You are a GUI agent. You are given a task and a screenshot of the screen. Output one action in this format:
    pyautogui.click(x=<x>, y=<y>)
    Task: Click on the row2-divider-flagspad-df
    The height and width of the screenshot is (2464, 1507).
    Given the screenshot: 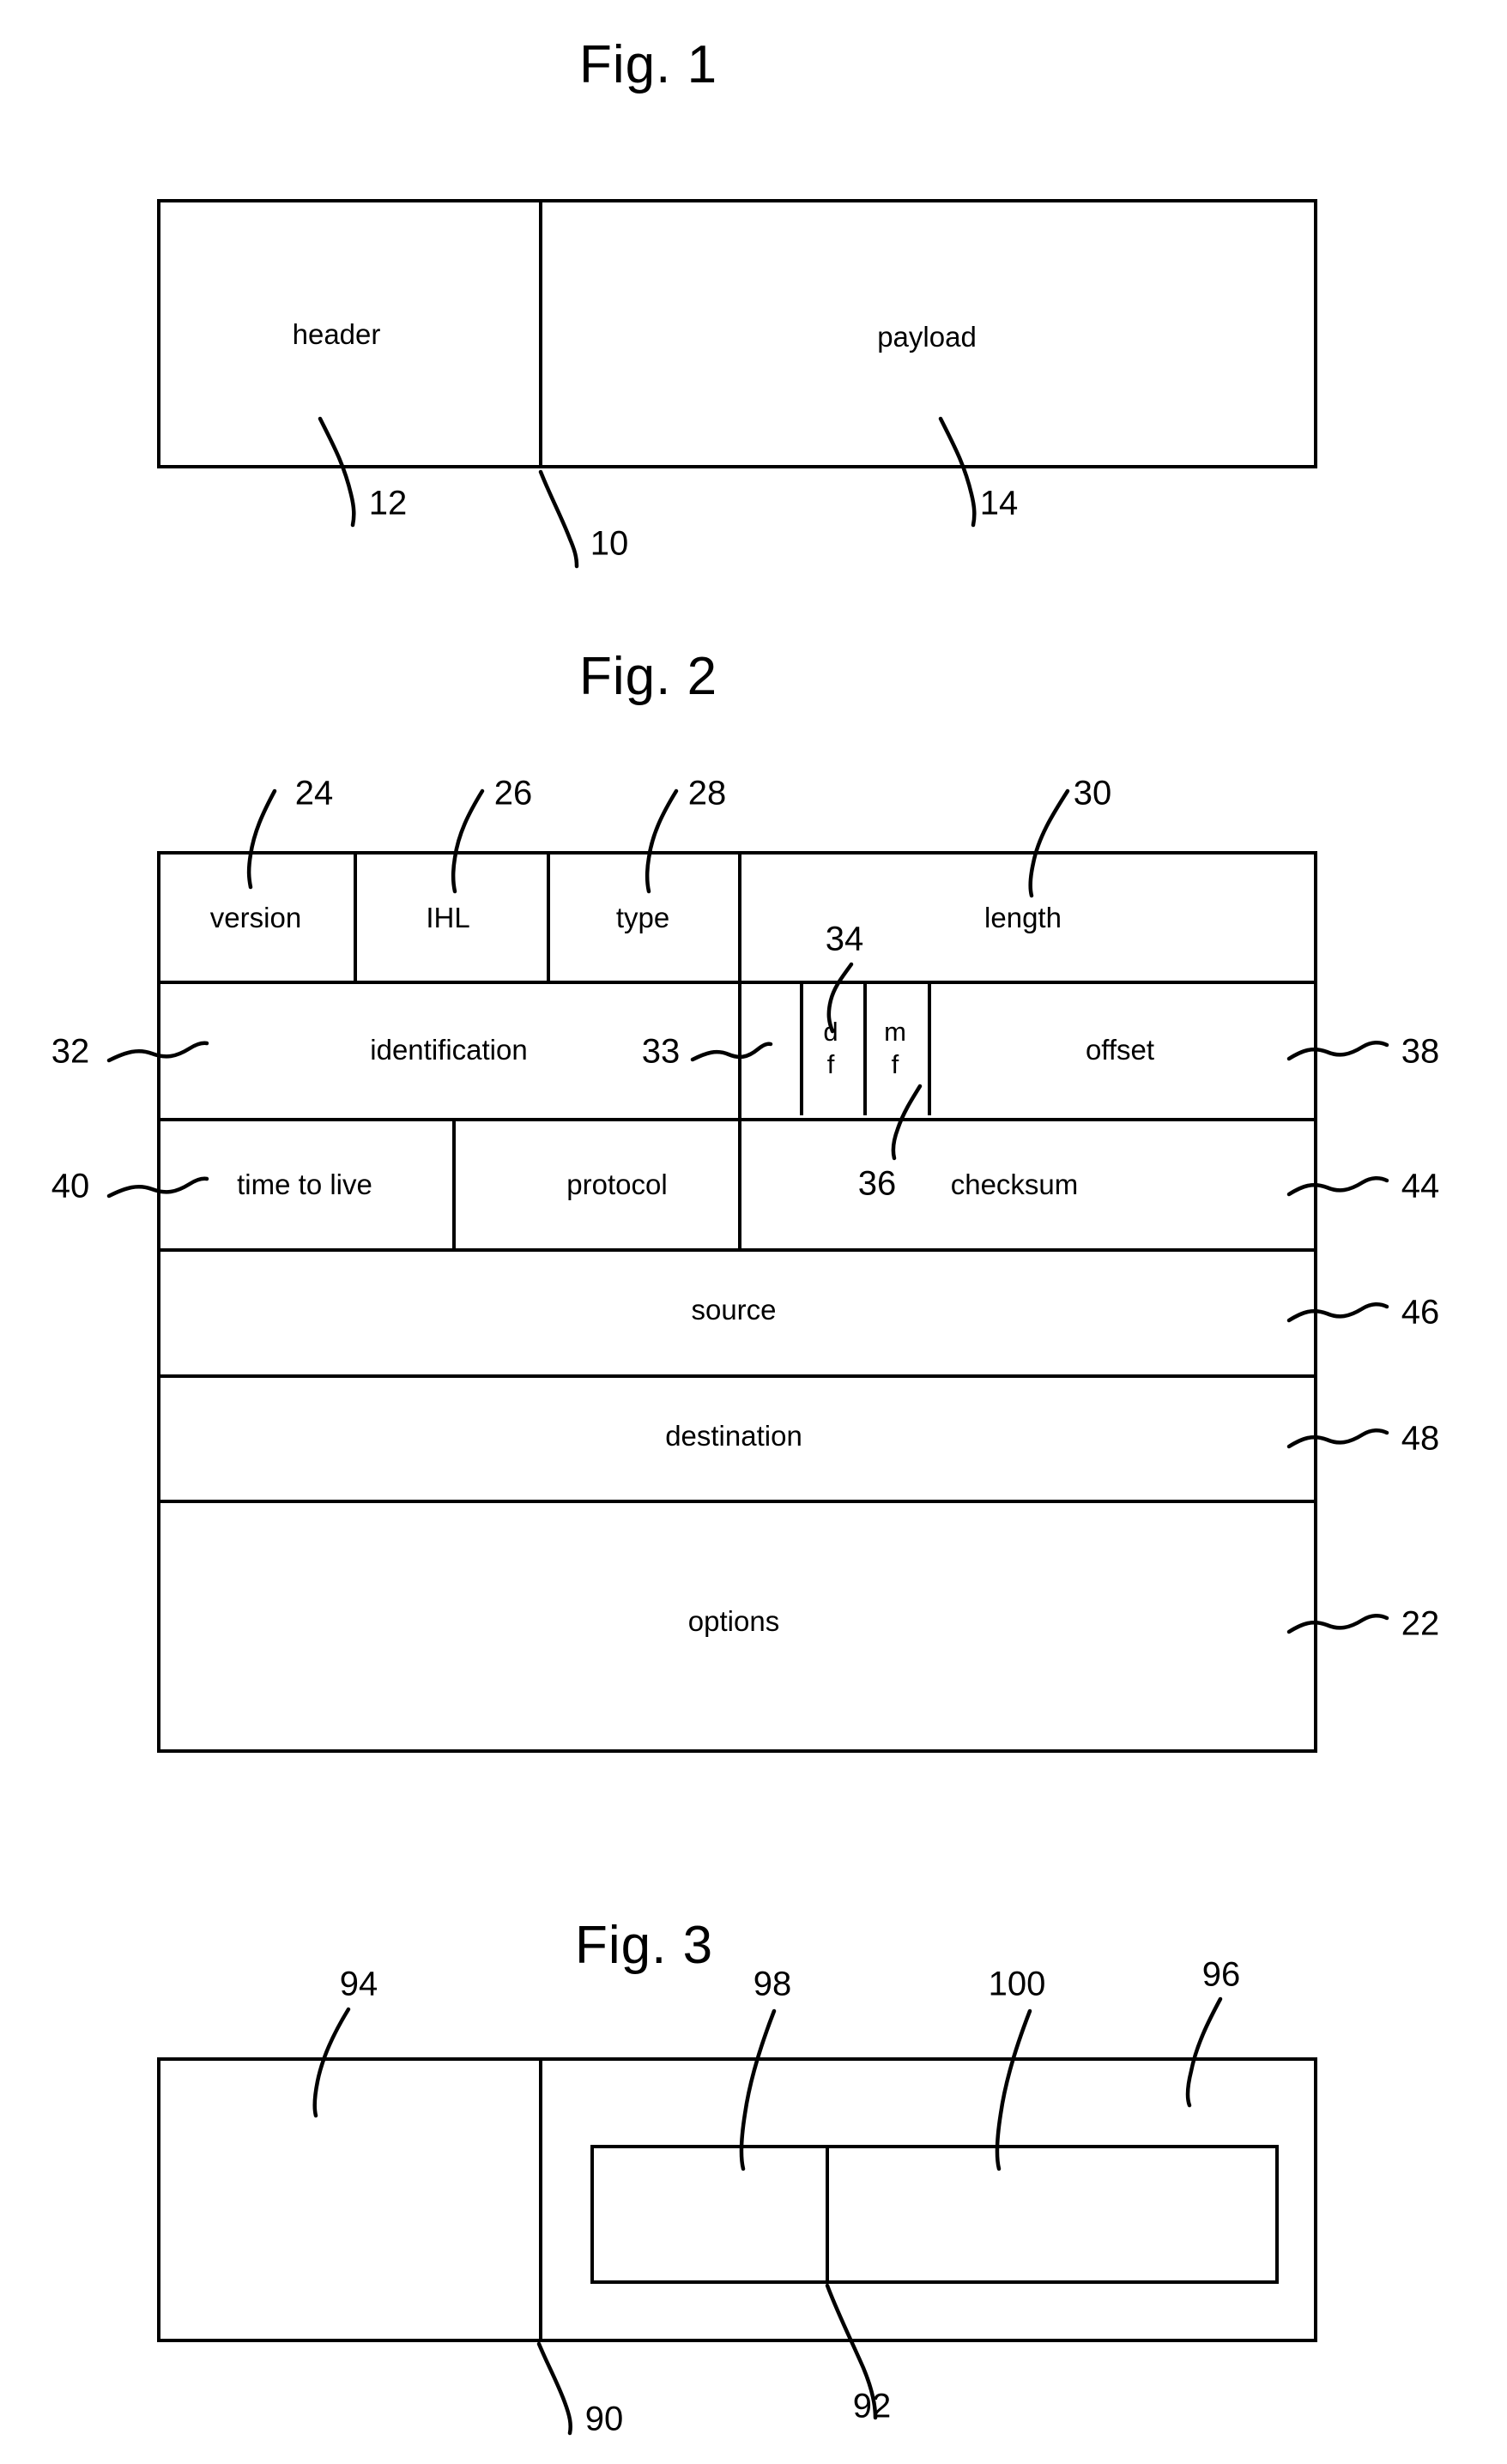 What is the action you would take?
    pyautogui.click(x=801, y=1049)
    